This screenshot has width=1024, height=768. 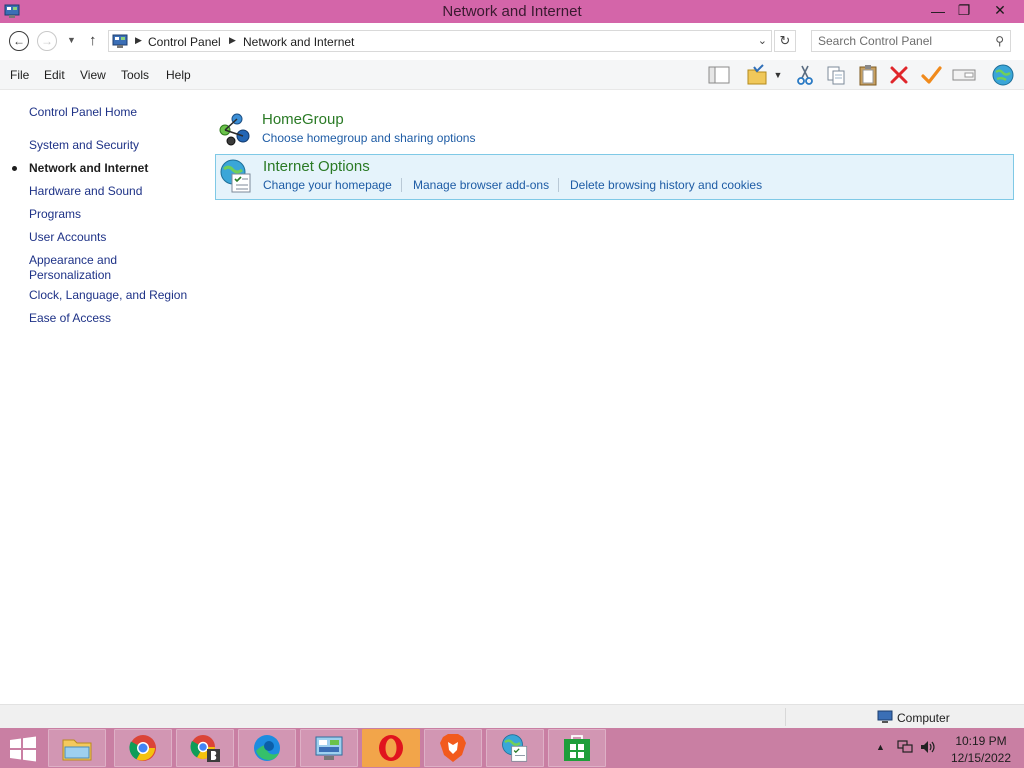 I want to click on properties-icon, so click(x=964, y=75).